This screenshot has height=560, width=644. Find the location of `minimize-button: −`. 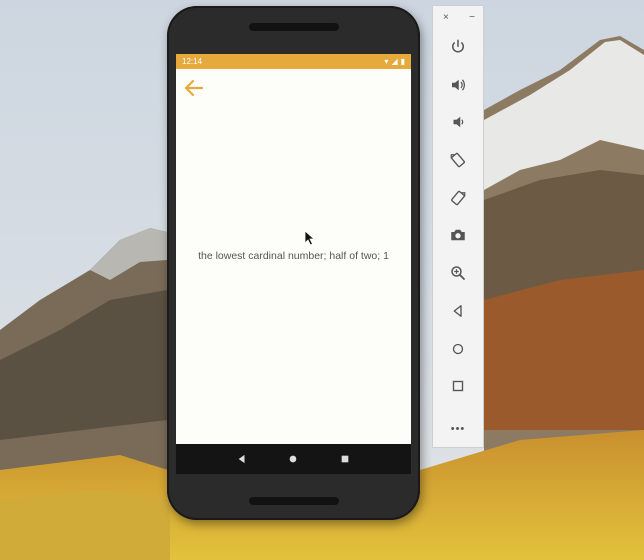

minimize-button: − is located at coordinates (472, 17).